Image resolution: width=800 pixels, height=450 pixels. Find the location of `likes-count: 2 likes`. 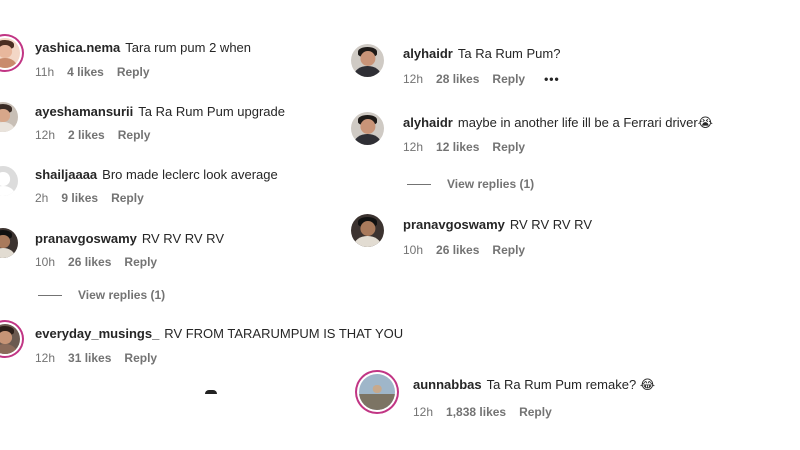

likes-count: 2 likes is located at coordinates (86, 135).